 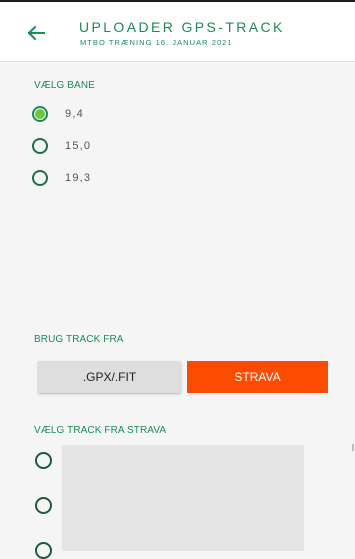 What do you see at coordinates (78, 178) in the screenshot?
I see `course-option-label: 19,3` at bounding box center [78, 178].